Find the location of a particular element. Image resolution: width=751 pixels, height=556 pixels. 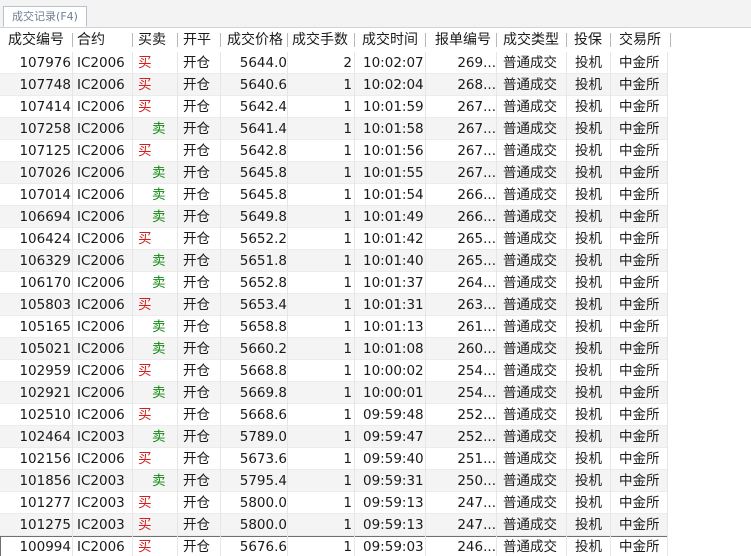

col-header-exchange: 交易所 is located at coordinates (640, 40).